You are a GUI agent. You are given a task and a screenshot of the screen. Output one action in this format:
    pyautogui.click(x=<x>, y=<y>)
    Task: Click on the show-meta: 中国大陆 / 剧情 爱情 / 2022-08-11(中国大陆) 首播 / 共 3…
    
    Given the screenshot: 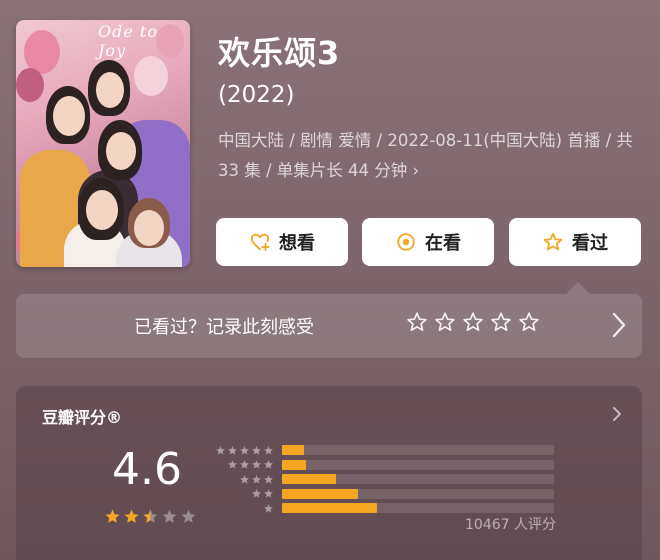 What is the action you would take?
    pyautogui.click(x=429, y=156)
    